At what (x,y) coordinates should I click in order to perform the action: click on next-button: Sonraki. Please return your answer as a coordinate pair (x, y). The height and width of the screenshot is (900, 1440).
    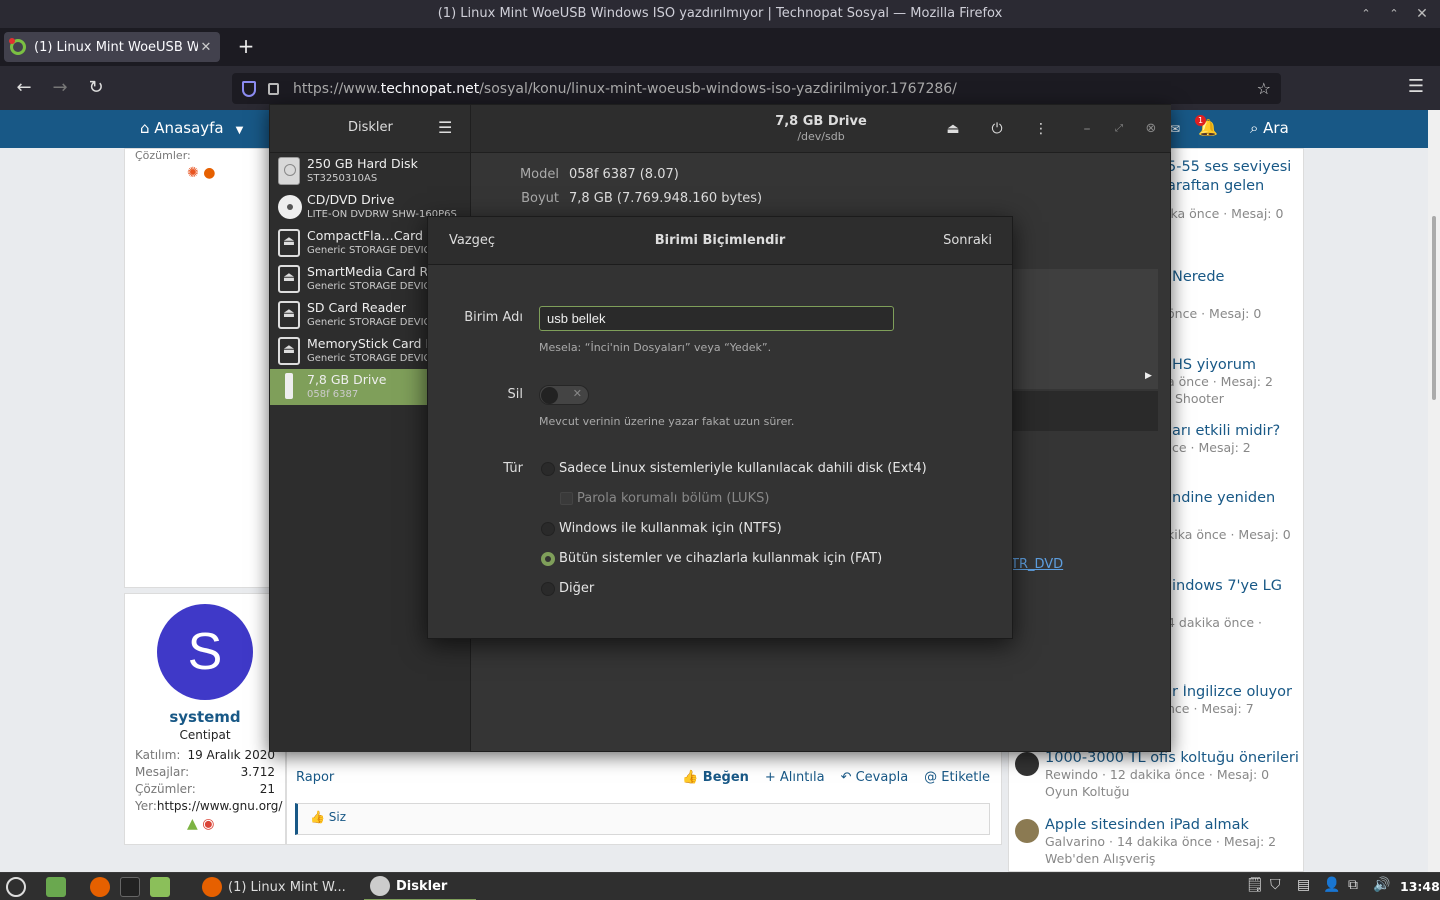
    Looking at the image, I should click on (967, 240).